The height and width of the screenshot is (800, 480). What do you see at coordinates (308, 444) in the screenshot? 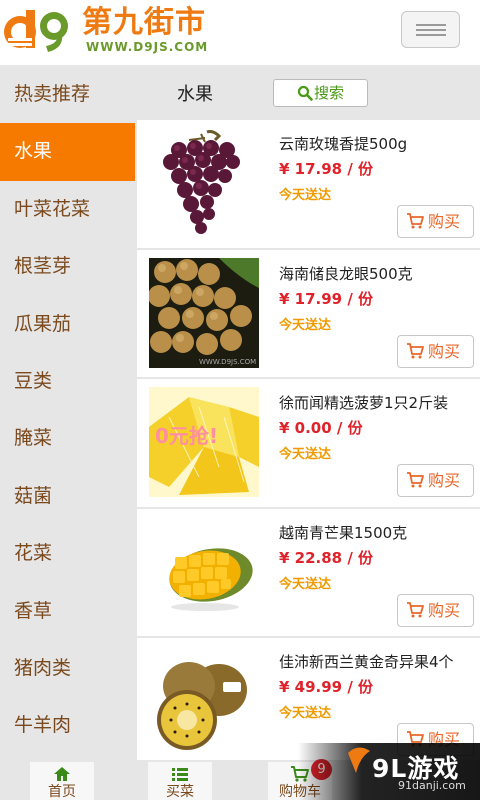
I see `product-item: 0元抢! 徐而闻精选菠萝1只2斤装 ¥ 0.00 / 份 今天送达 购买` at bounding box center [308, 444].